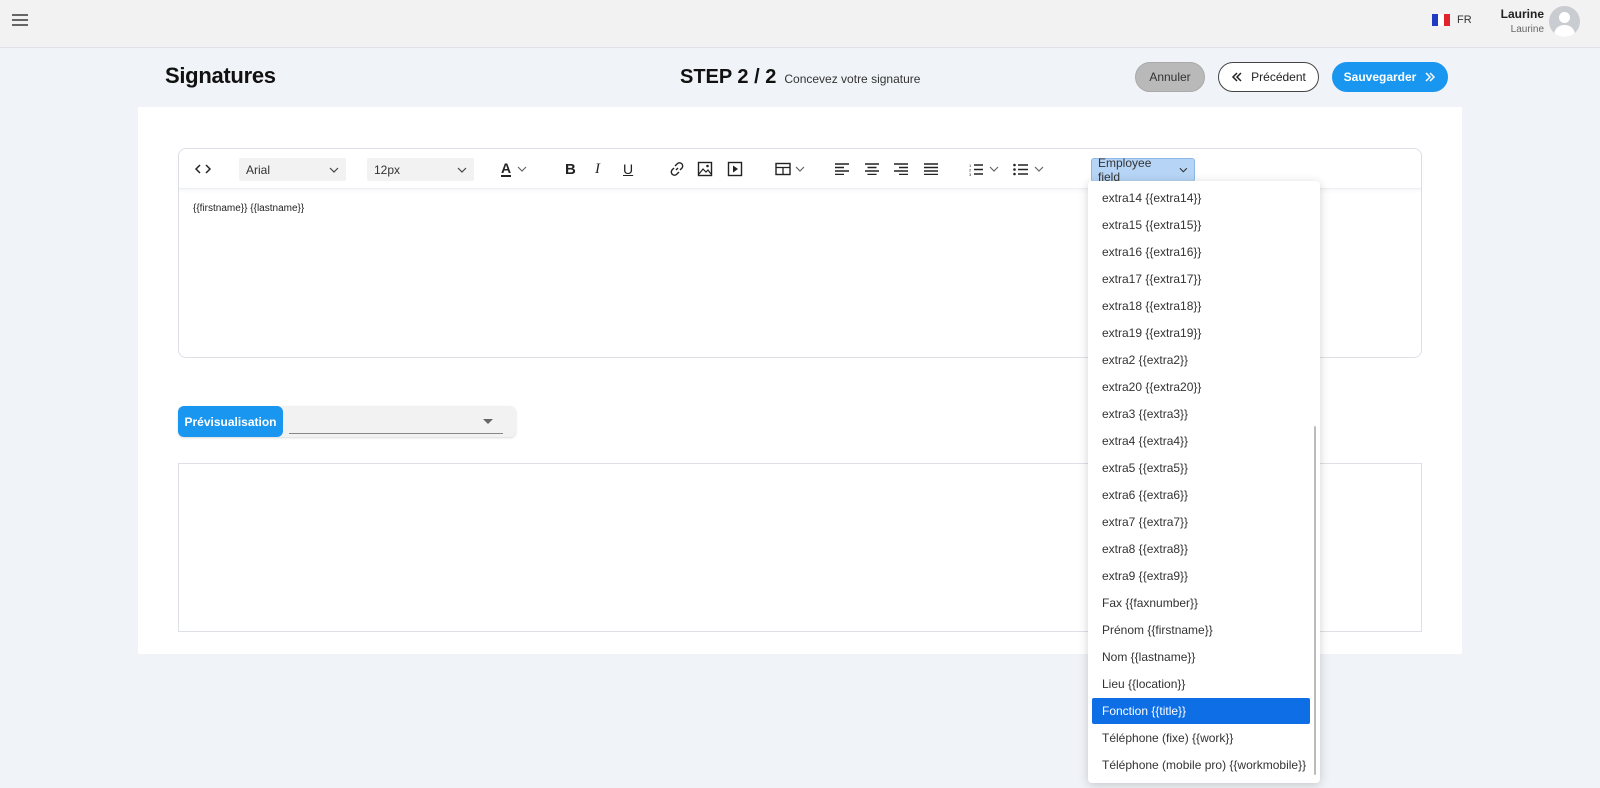 Image resolution: width=1600 pixels, height=788 pixels. Describe the element at coordinates (1201, 576) in the screenshot. I see `menu-item: extra9 {{extra9}}` at that location.